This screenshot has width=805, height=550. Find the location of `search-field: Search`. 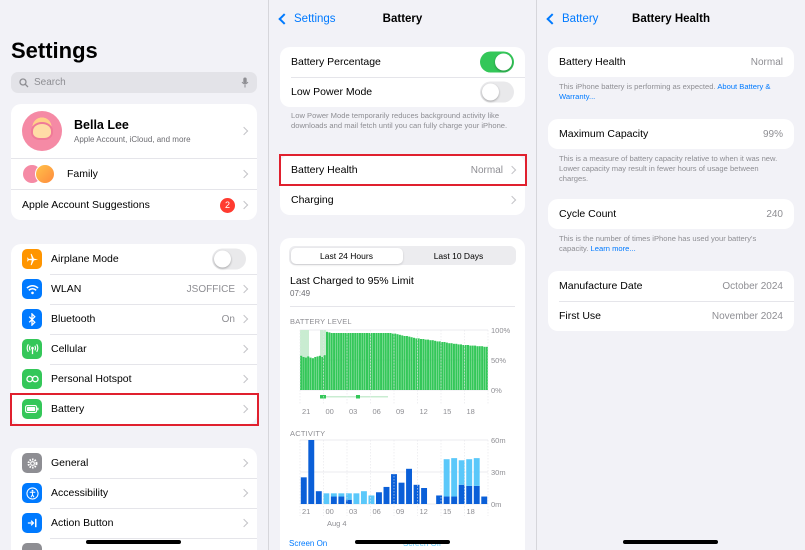

search-field: Search is located at coordinates (134, 82).